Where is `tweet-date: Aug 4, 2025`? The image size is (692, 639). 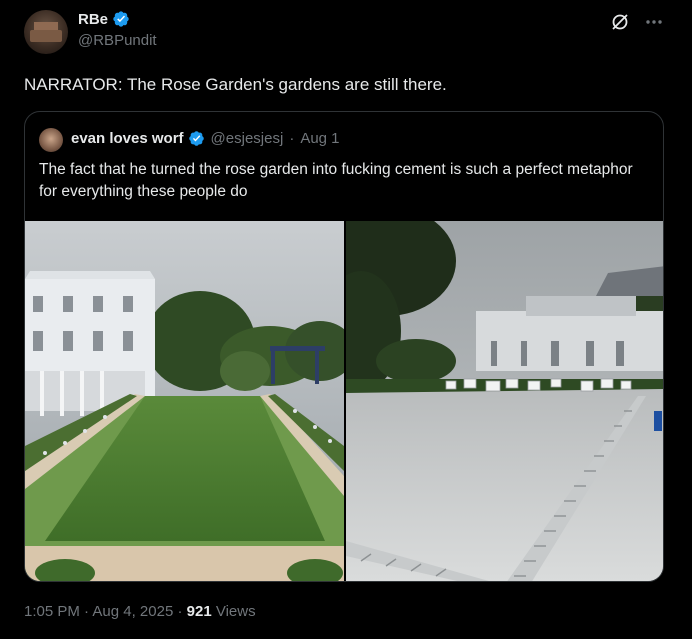 tweet-date: Aug 4, 2025 is located at coordinates (132, 611).